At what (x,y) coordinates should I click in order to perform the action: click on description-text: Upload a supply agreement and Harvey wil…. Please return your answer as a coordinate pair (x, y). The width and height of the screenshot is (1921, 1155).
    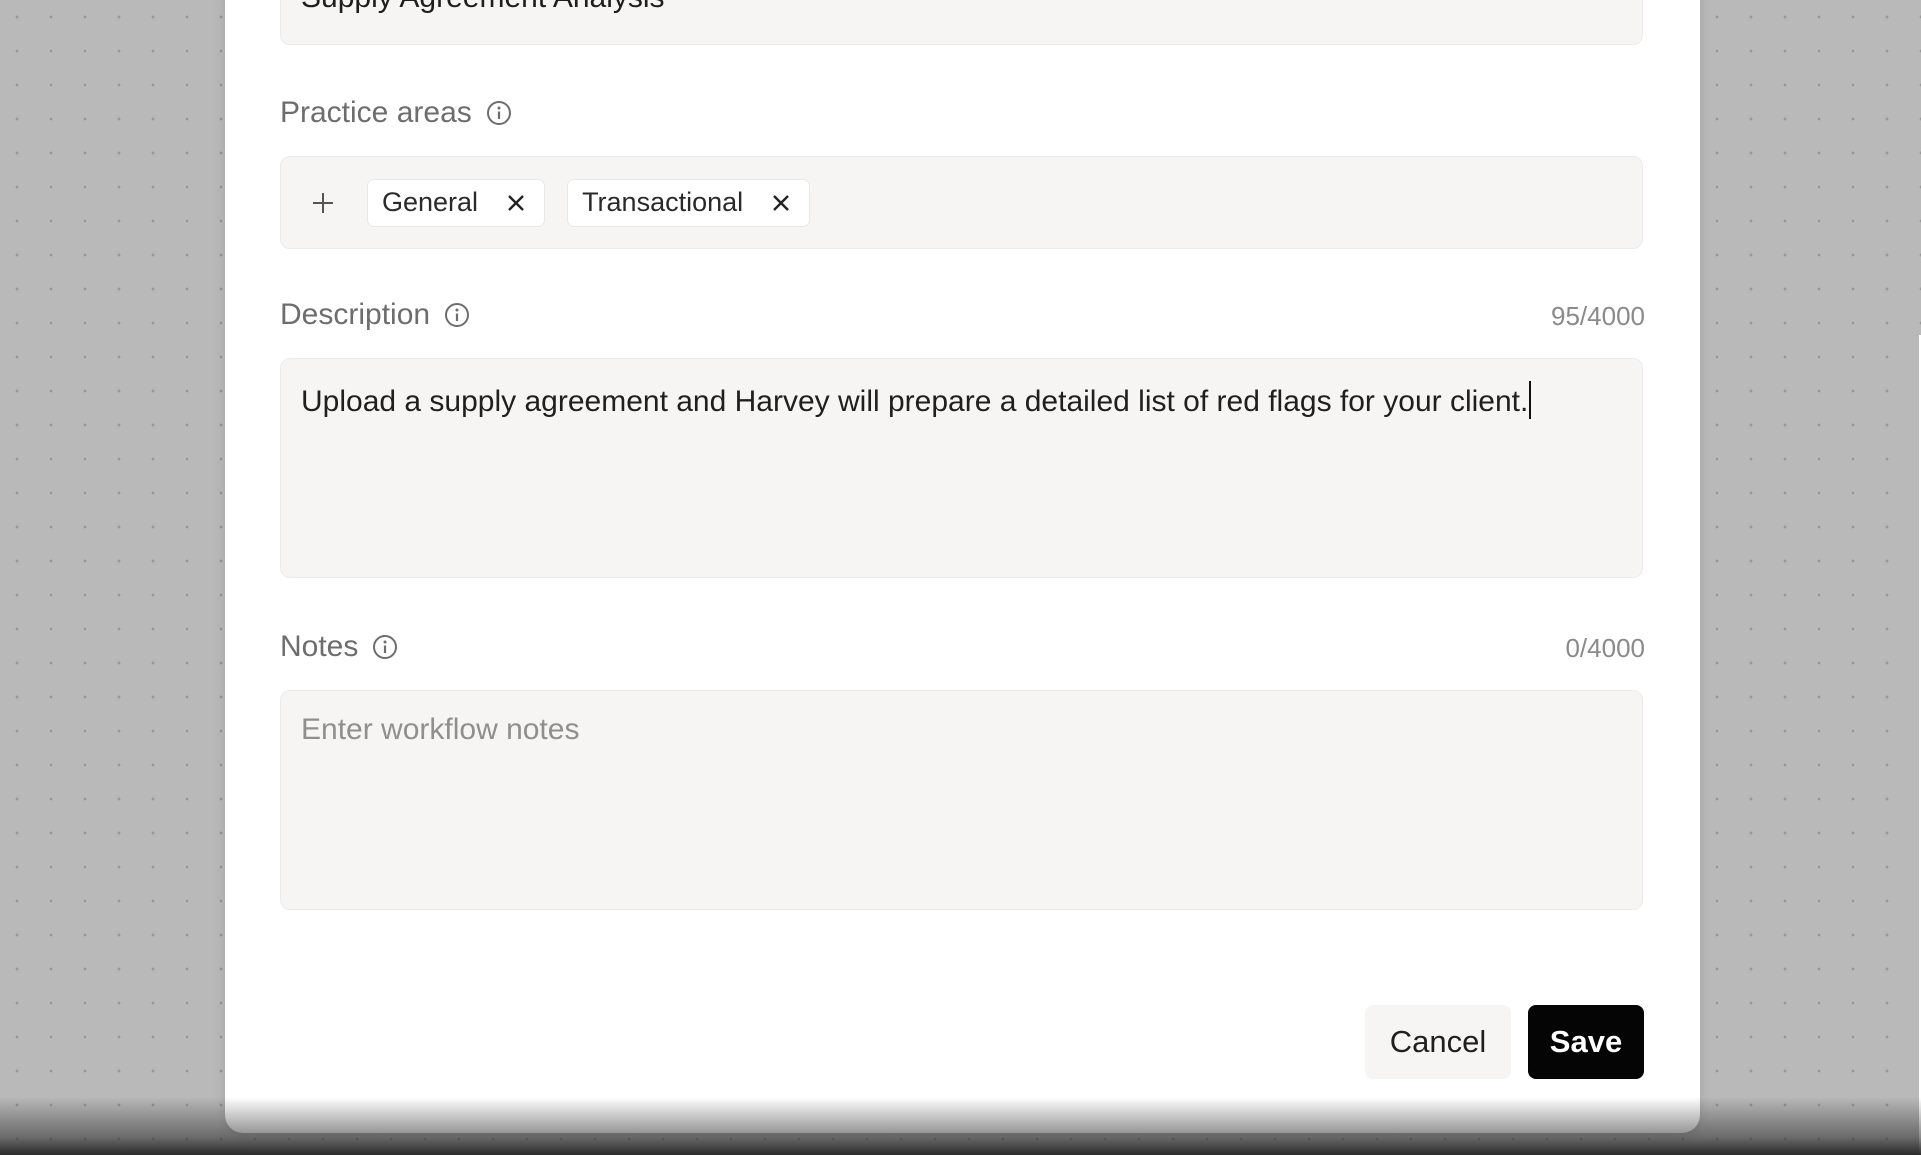
    Looking at the image, I should click on (916, 400).